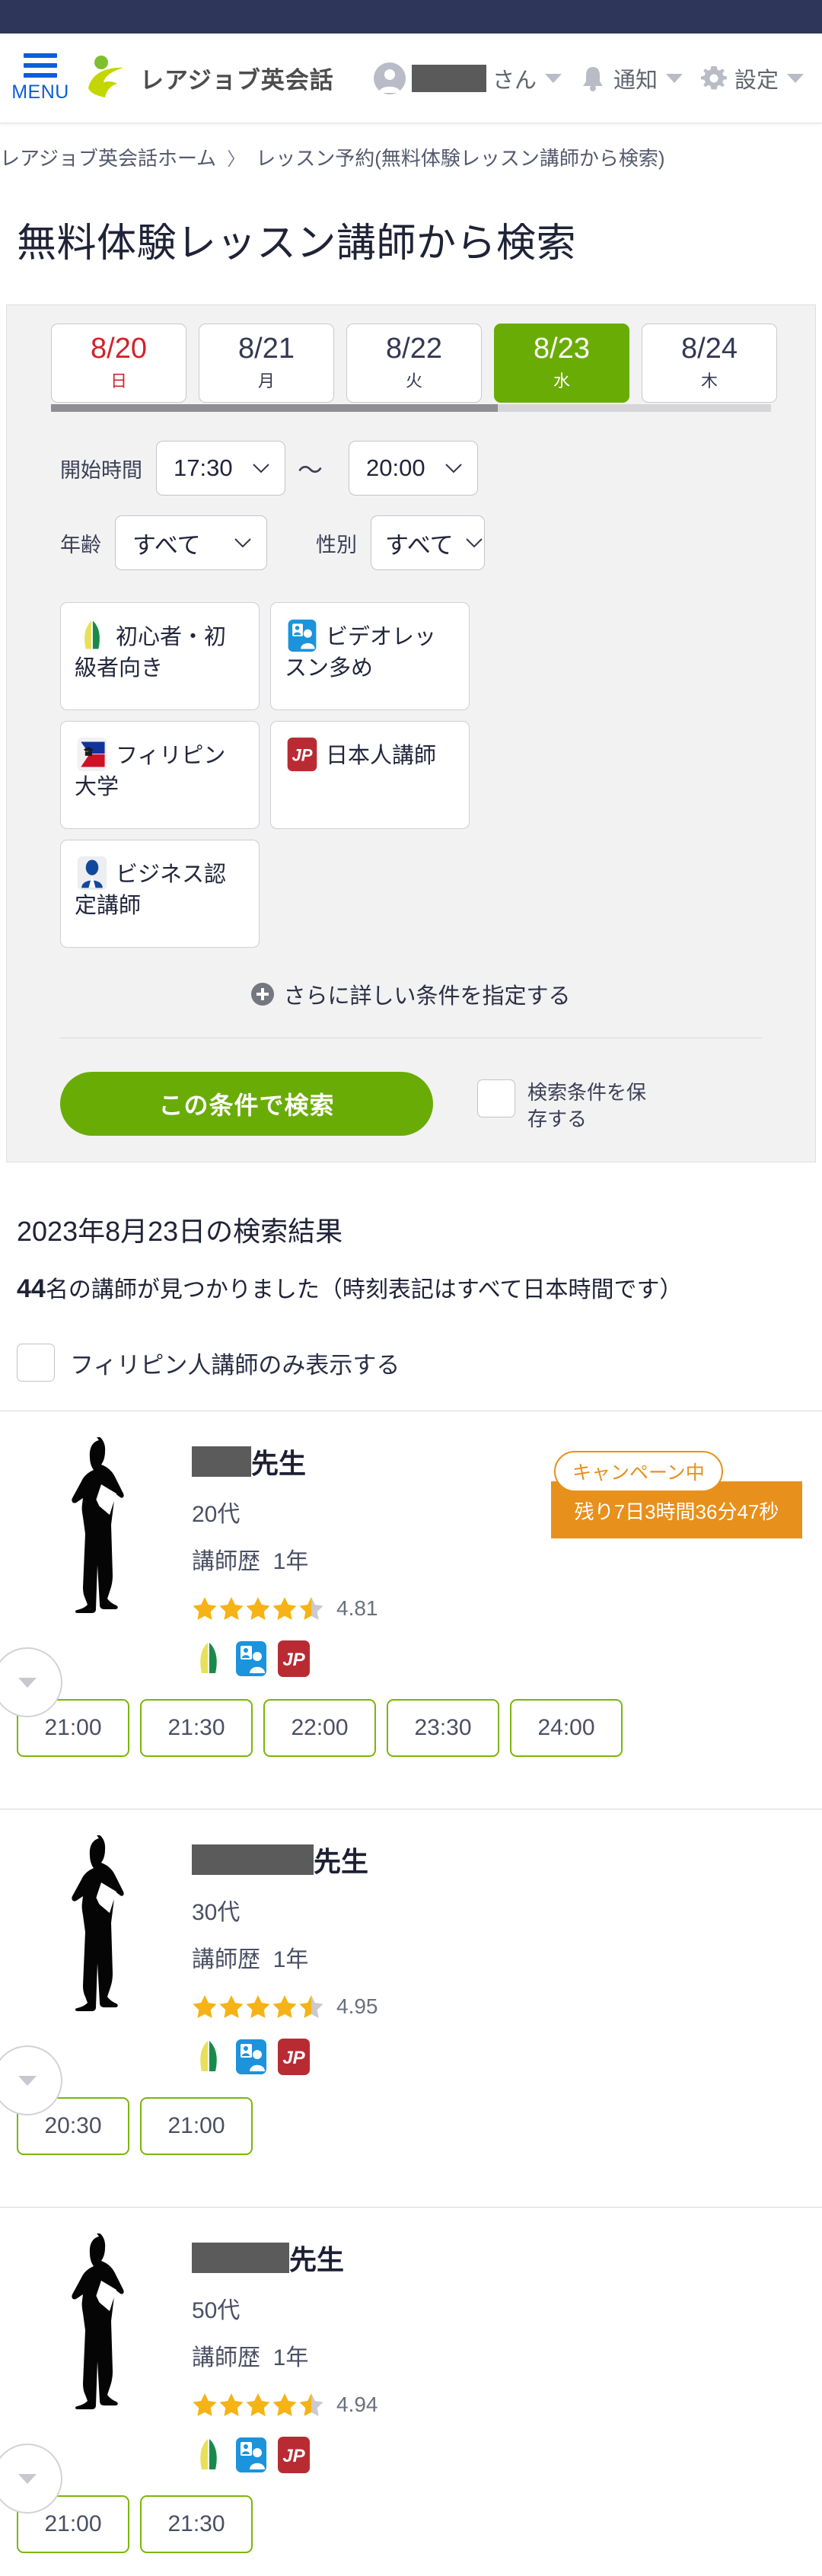 The width and height of the screenshot is (822, 2576). Describe the element at coordinates (207, 78) in the screenshot. I see `brand-logo: レアジョブ英会話` at that location.